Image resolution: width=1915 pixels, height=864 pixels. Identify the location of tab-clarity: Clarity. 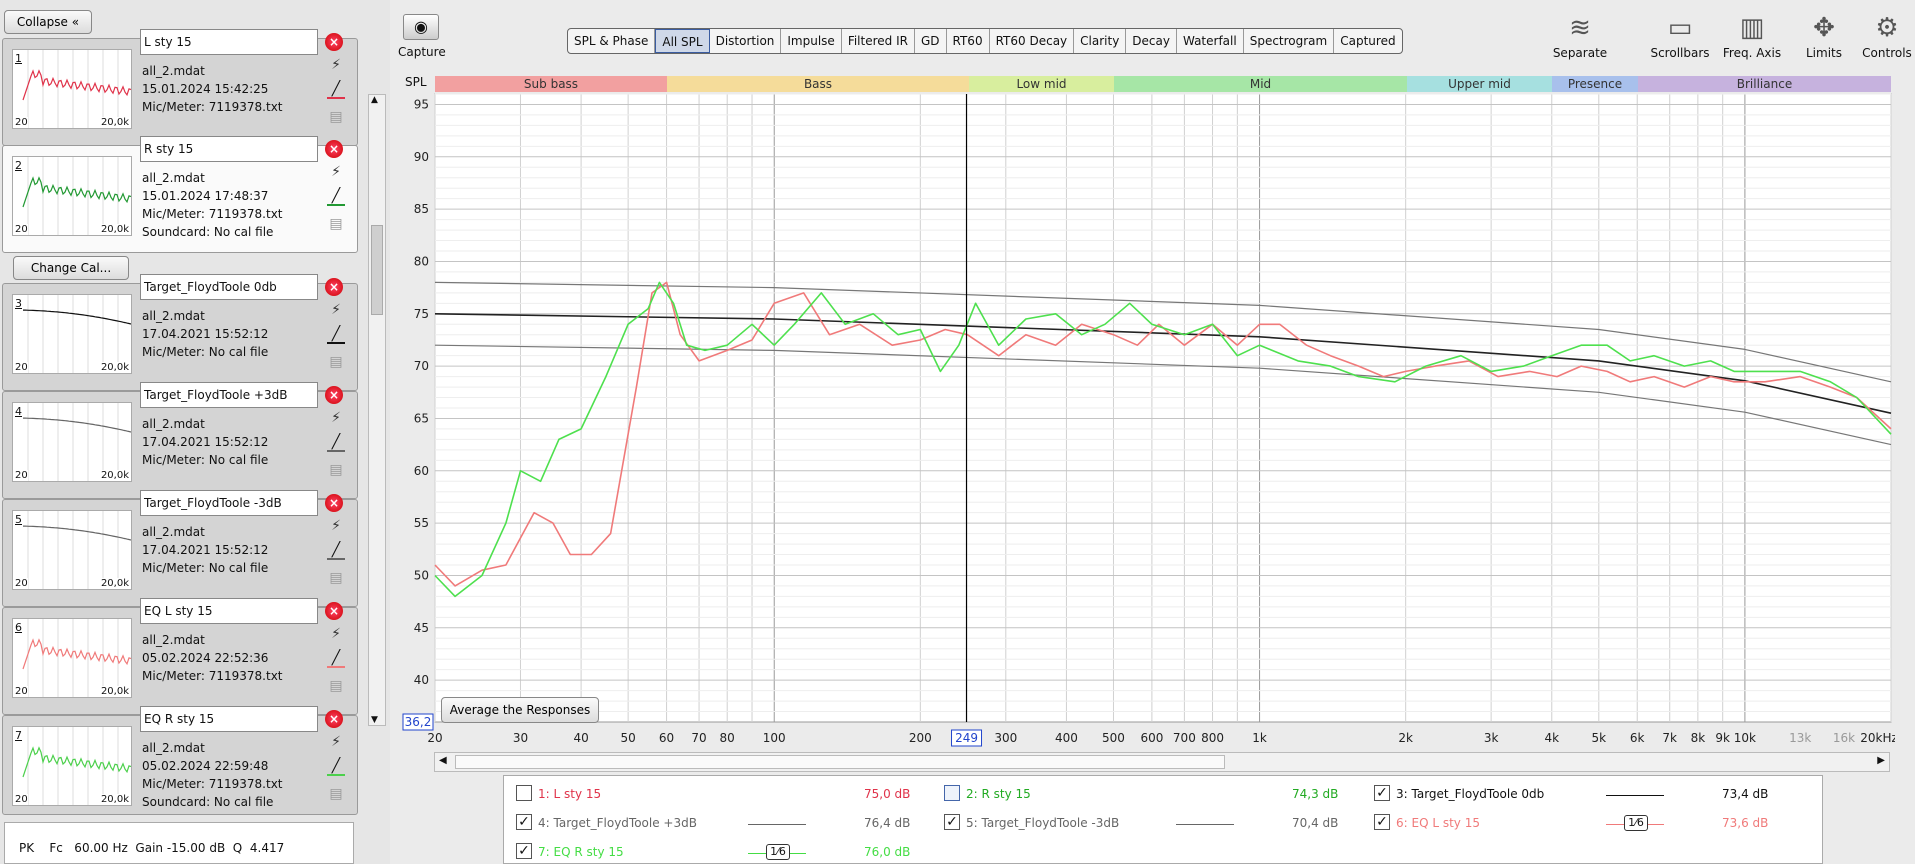
(1100, 41).